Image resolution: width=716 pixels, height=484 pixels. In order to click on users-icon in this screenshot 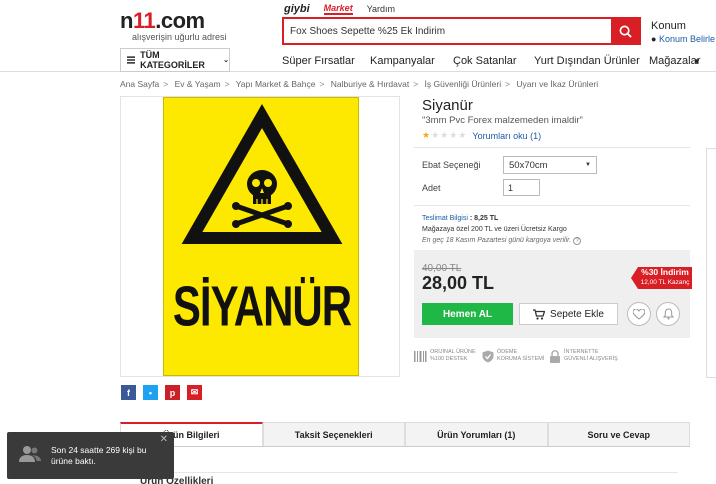, I will do `click(30, 454)`.